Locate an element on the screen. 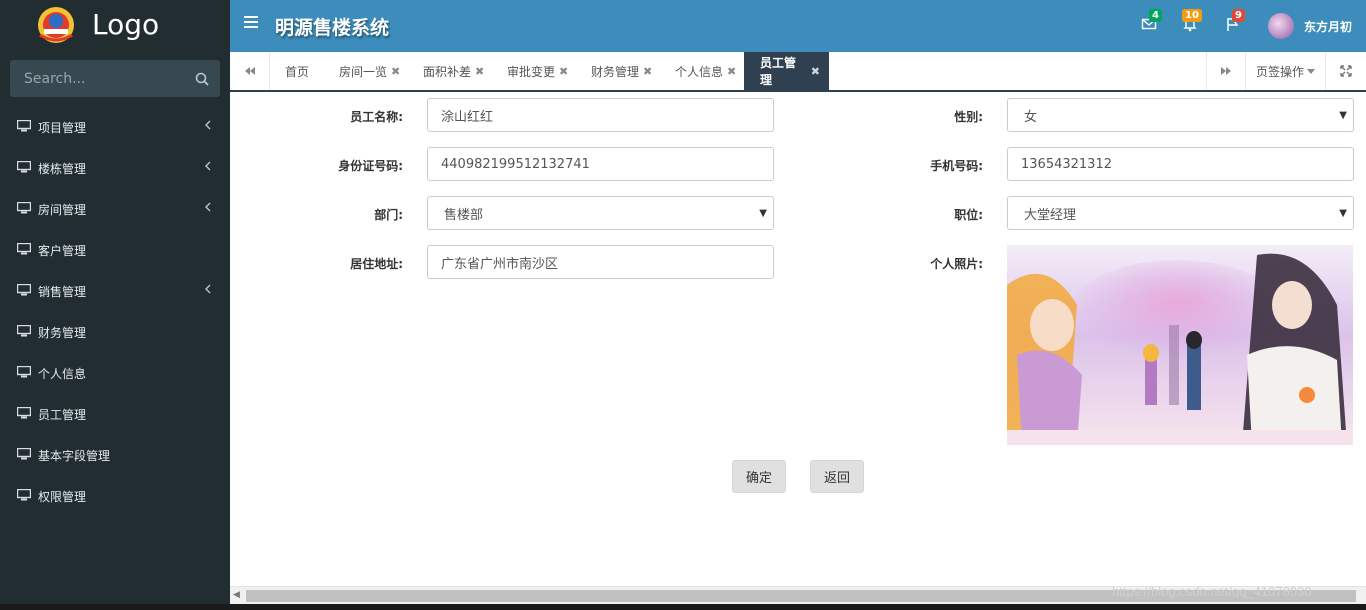 The width and height of the screenshot is (1366, 610). name-field: 涂山红红 is located at coordinates (600, 115).